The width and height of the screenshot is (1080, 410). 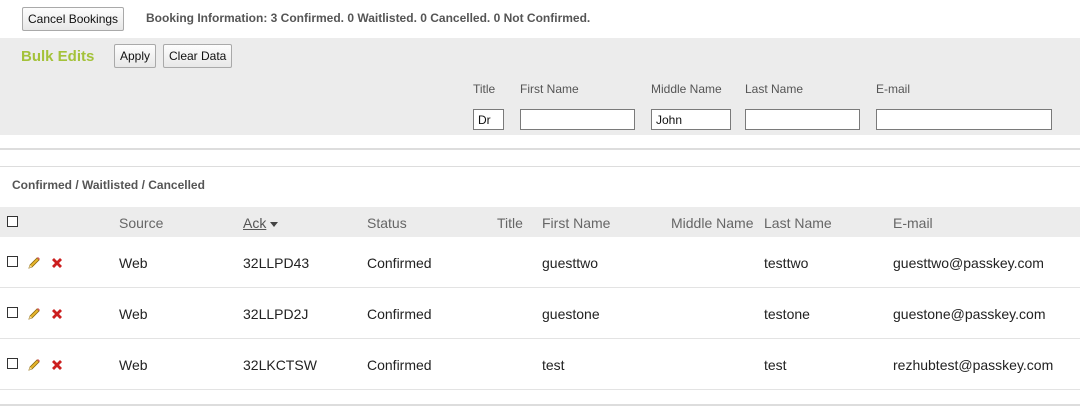 What do you see at coordinates (969, 314) in the screenshot?
I see `email-cell: guestone@passkey.com` at bounding box center [969, 314].